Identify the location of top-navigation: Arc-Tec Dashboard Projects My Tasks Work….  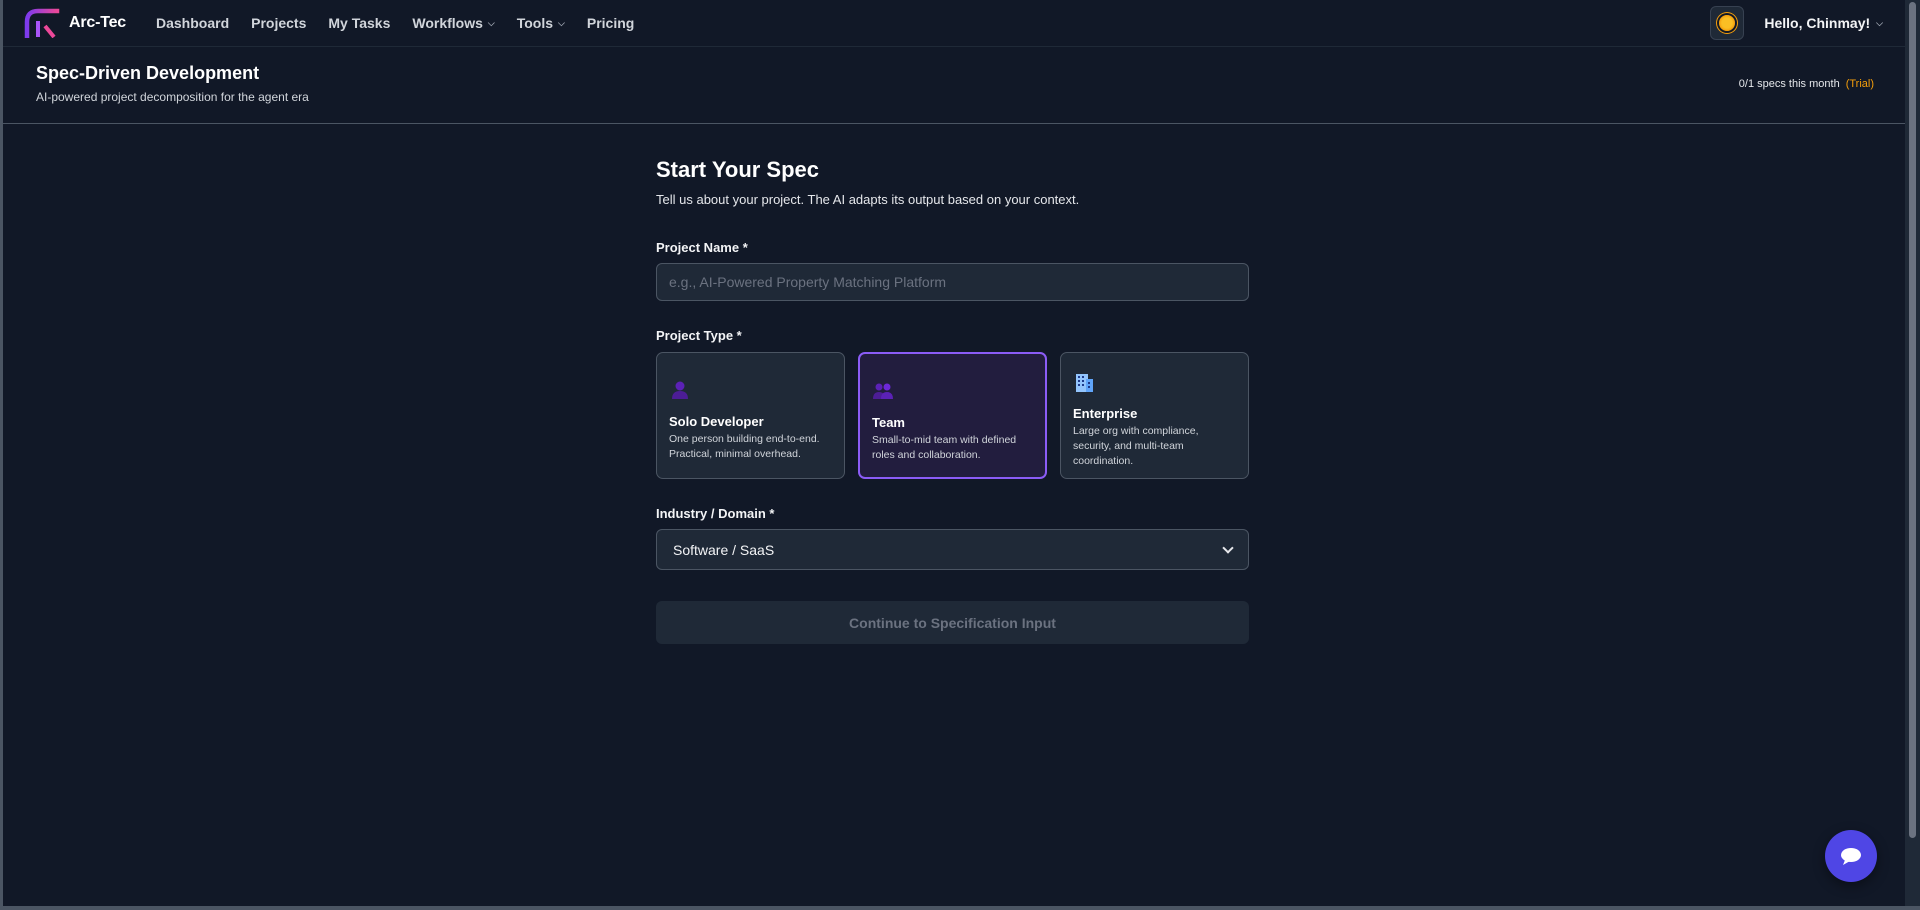
(954, 23).